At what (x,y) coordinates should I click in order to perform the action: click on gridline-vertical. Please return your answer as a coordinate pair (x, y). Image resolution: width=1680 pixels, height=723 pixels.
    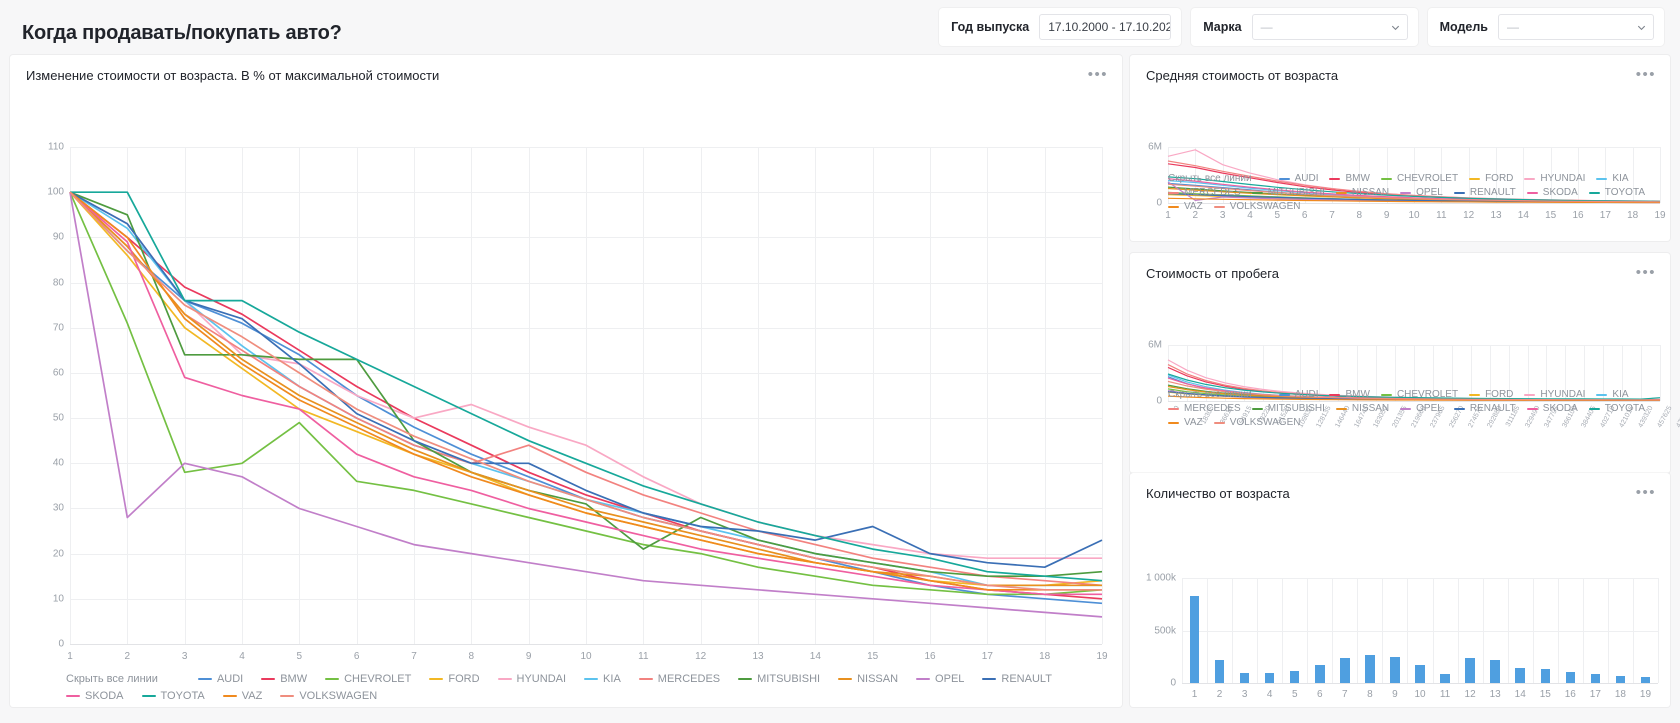
    Looking at the image, I should click on (1508, 630).